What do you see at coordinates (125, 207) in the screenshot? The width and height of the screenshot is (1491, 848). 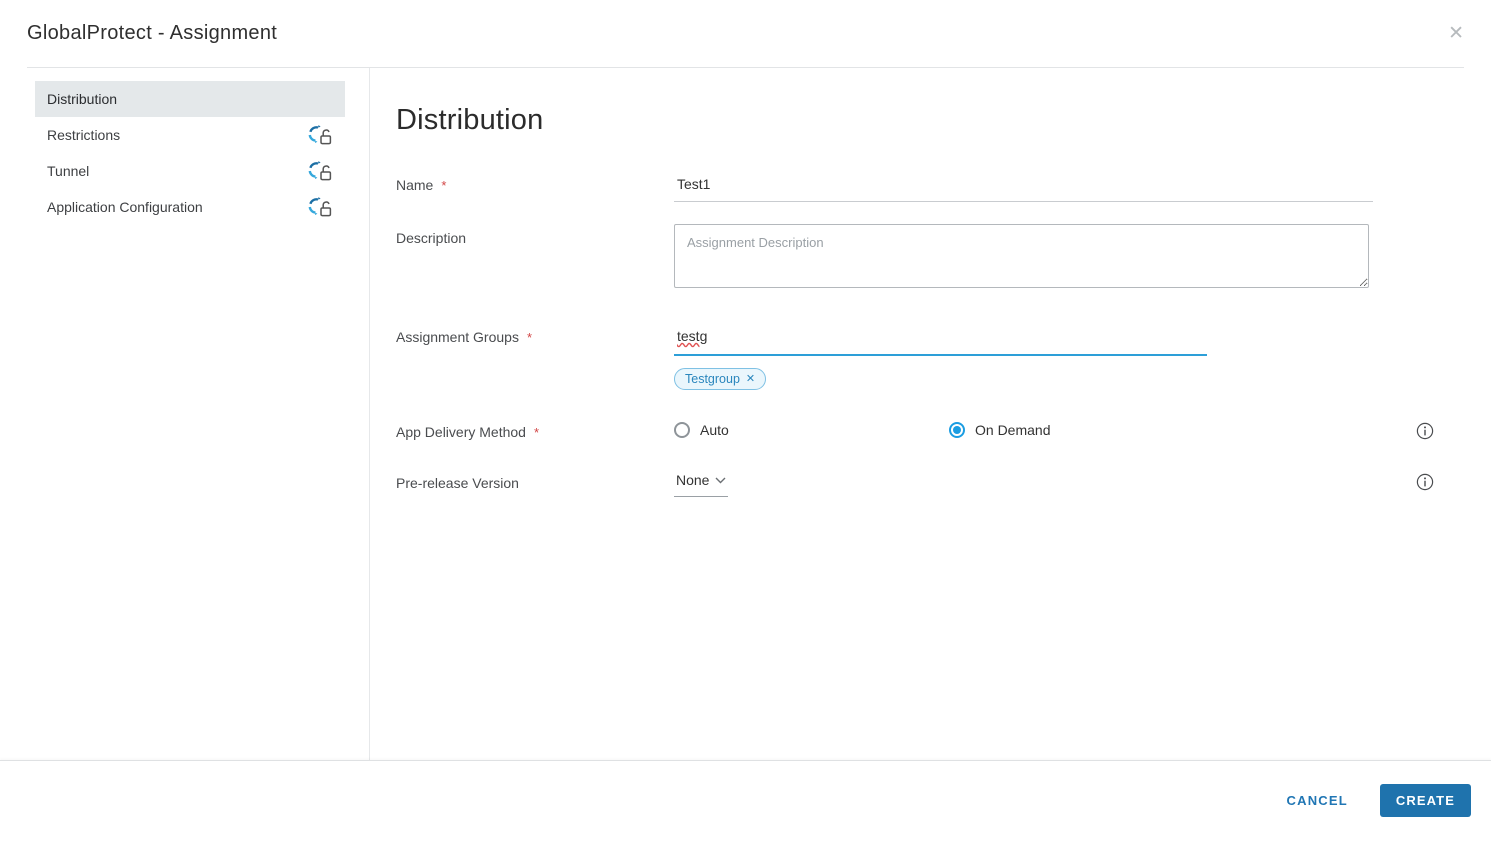 I see `sidebar-item-label: Application Configuration` at bounding box center [125, 207].